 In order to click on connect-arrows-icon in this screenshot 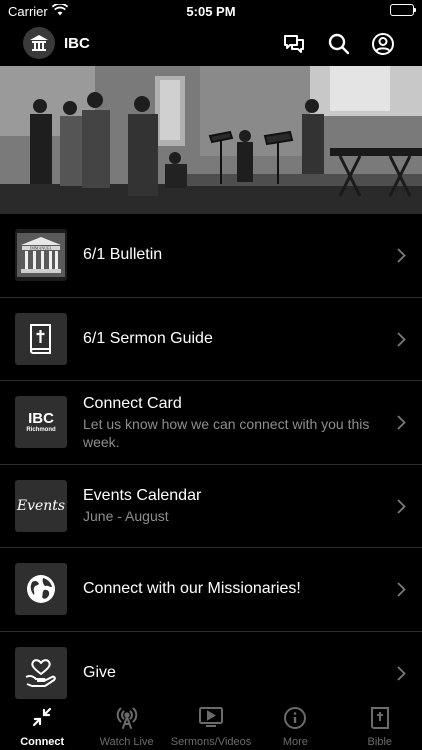, I will do `click(42, 718)`.